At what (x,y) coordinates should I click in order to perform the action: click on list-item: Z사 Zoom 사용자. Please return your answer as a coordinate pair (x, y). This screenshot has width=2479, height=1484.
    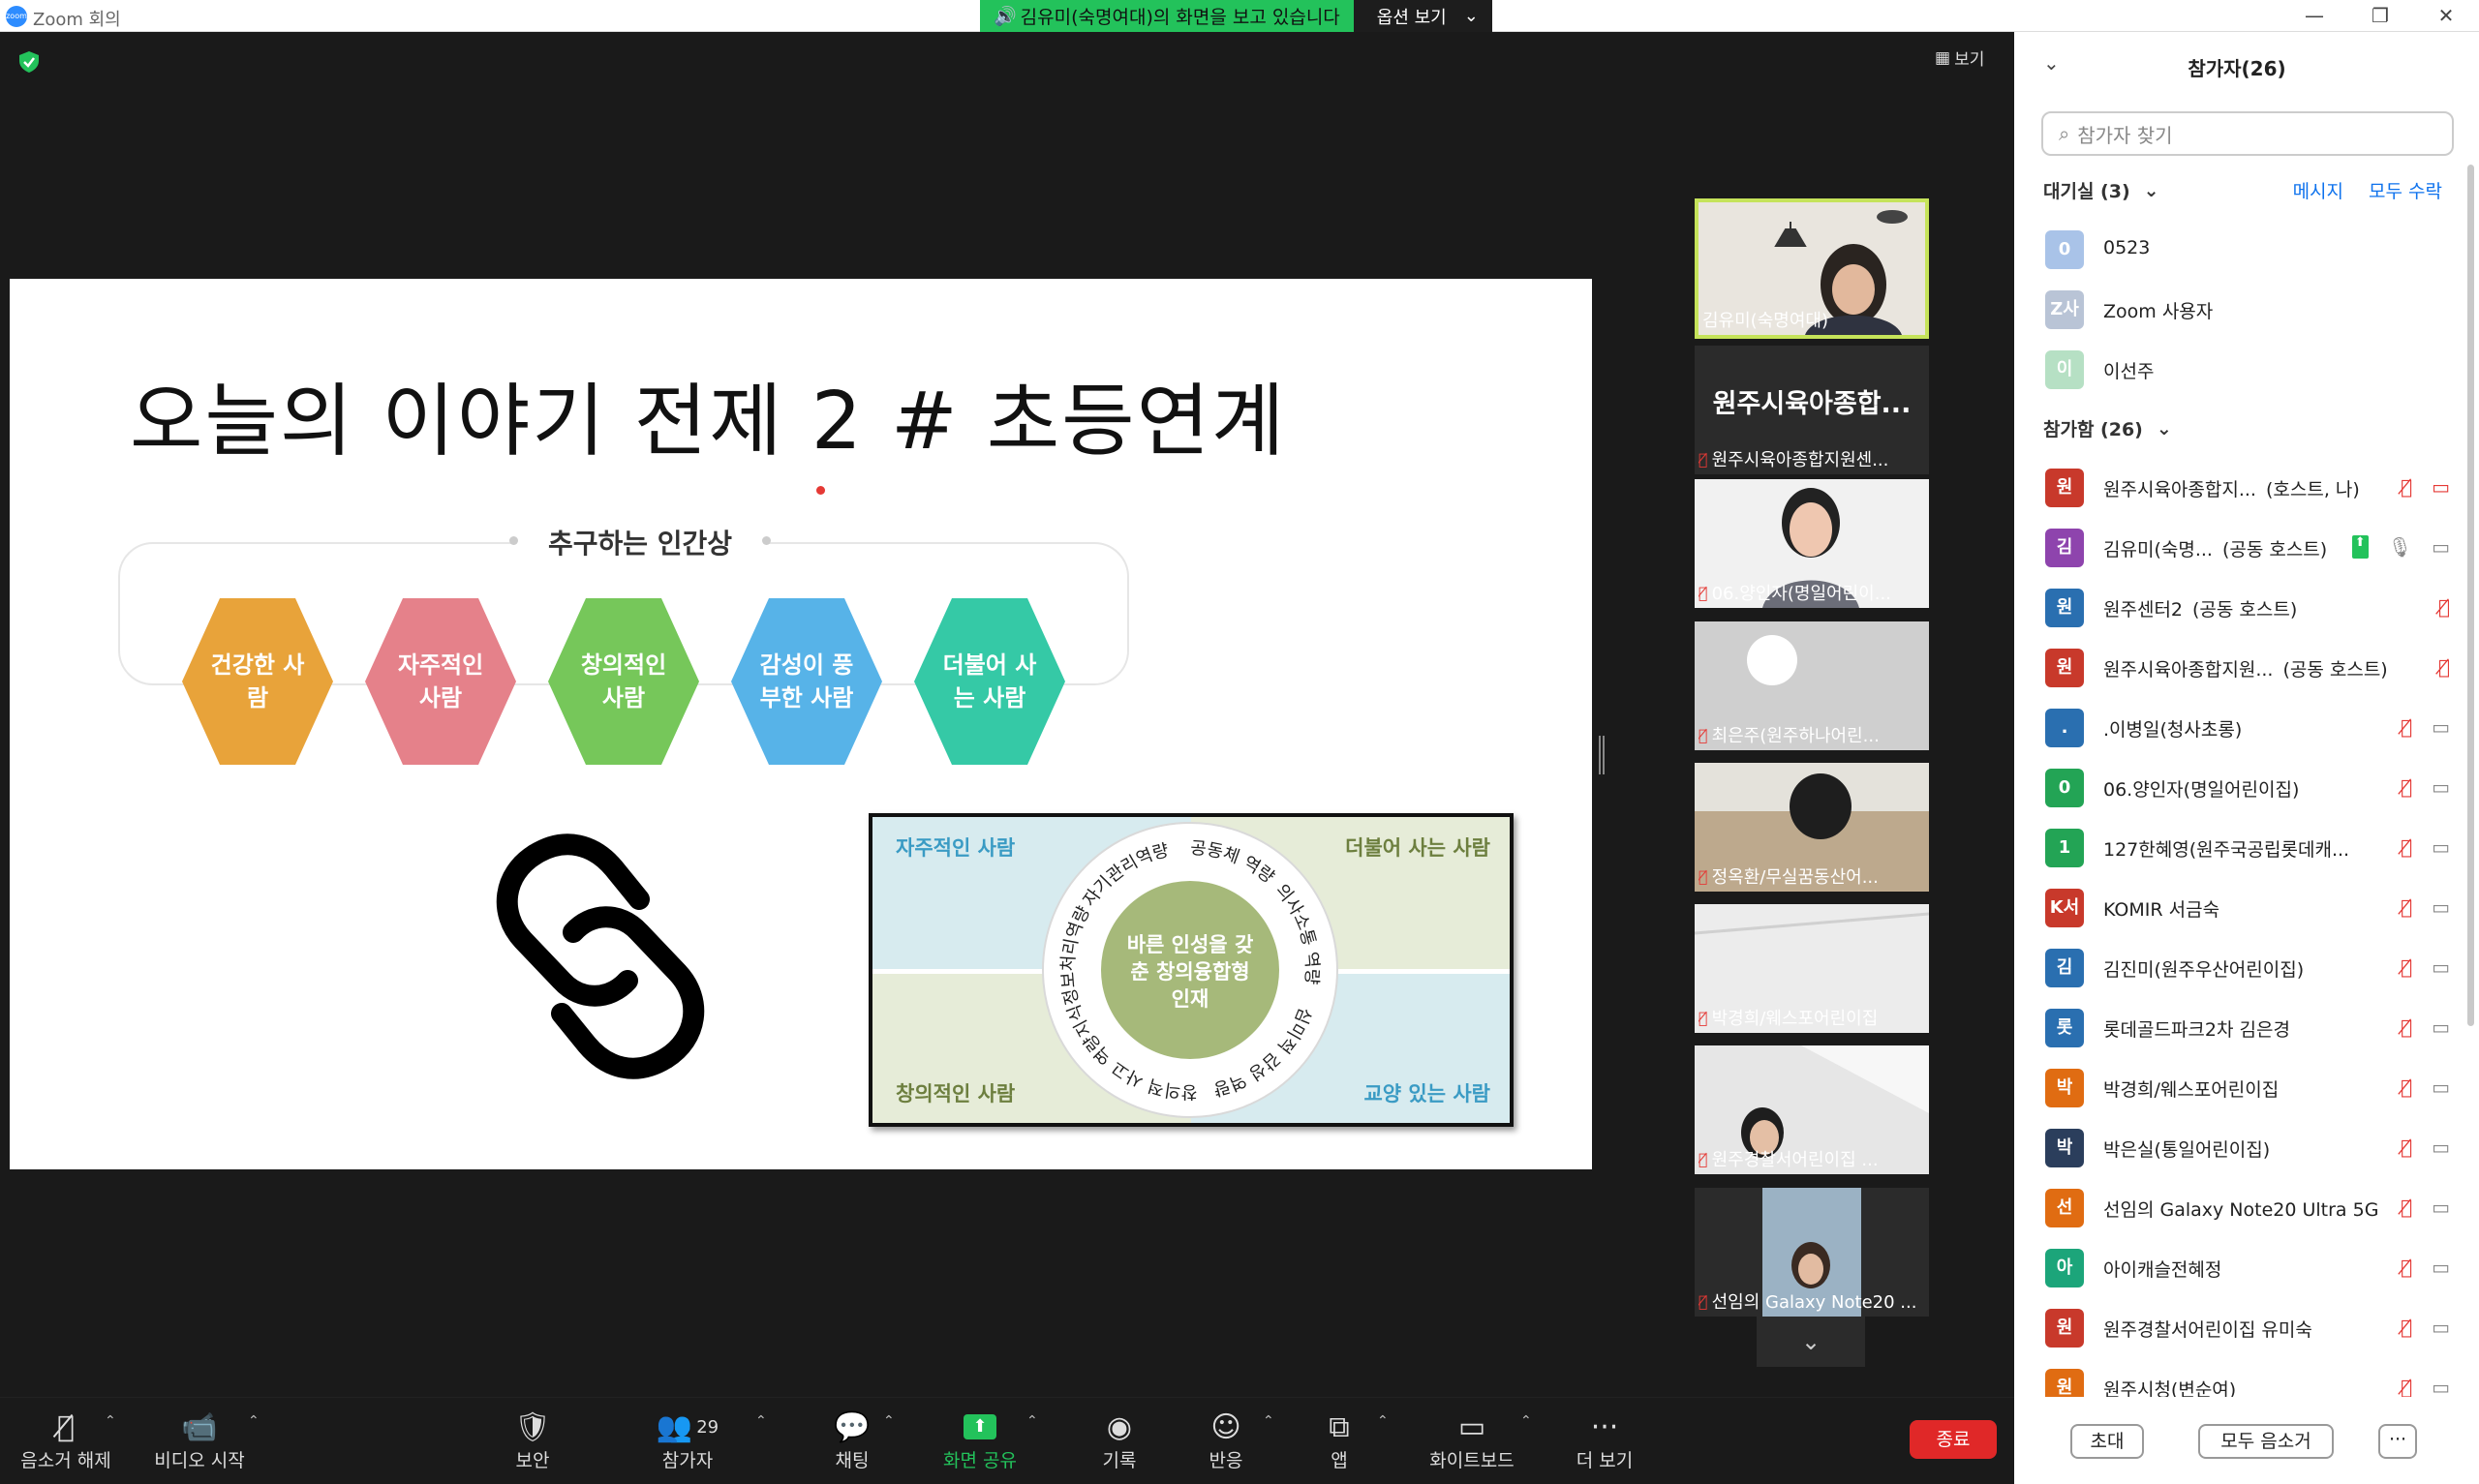
    Looking at the image, I should click on (2237, 310).